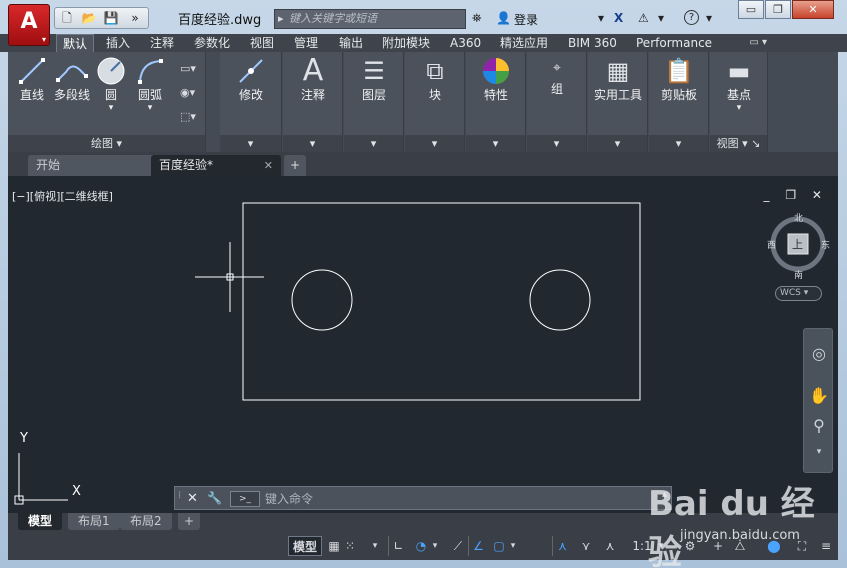 The height and width of the screenshot is (568, 847). Describe the element at coordinates (75, 43) in the screenshot. I see `tab-default: 默认` at that location.